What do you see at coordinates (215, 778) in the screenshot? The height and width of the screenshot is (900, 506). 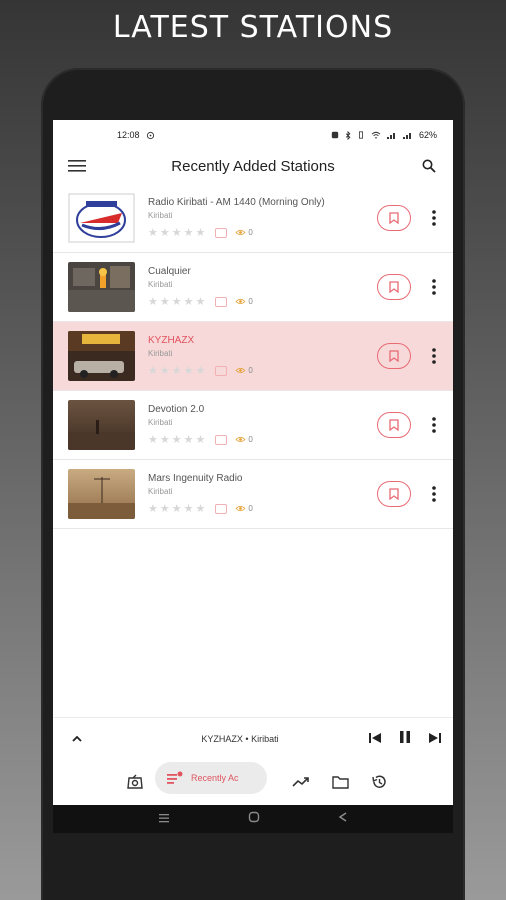 I see `nav-active-label: Recently Ac` at bounding box center [215, 778].